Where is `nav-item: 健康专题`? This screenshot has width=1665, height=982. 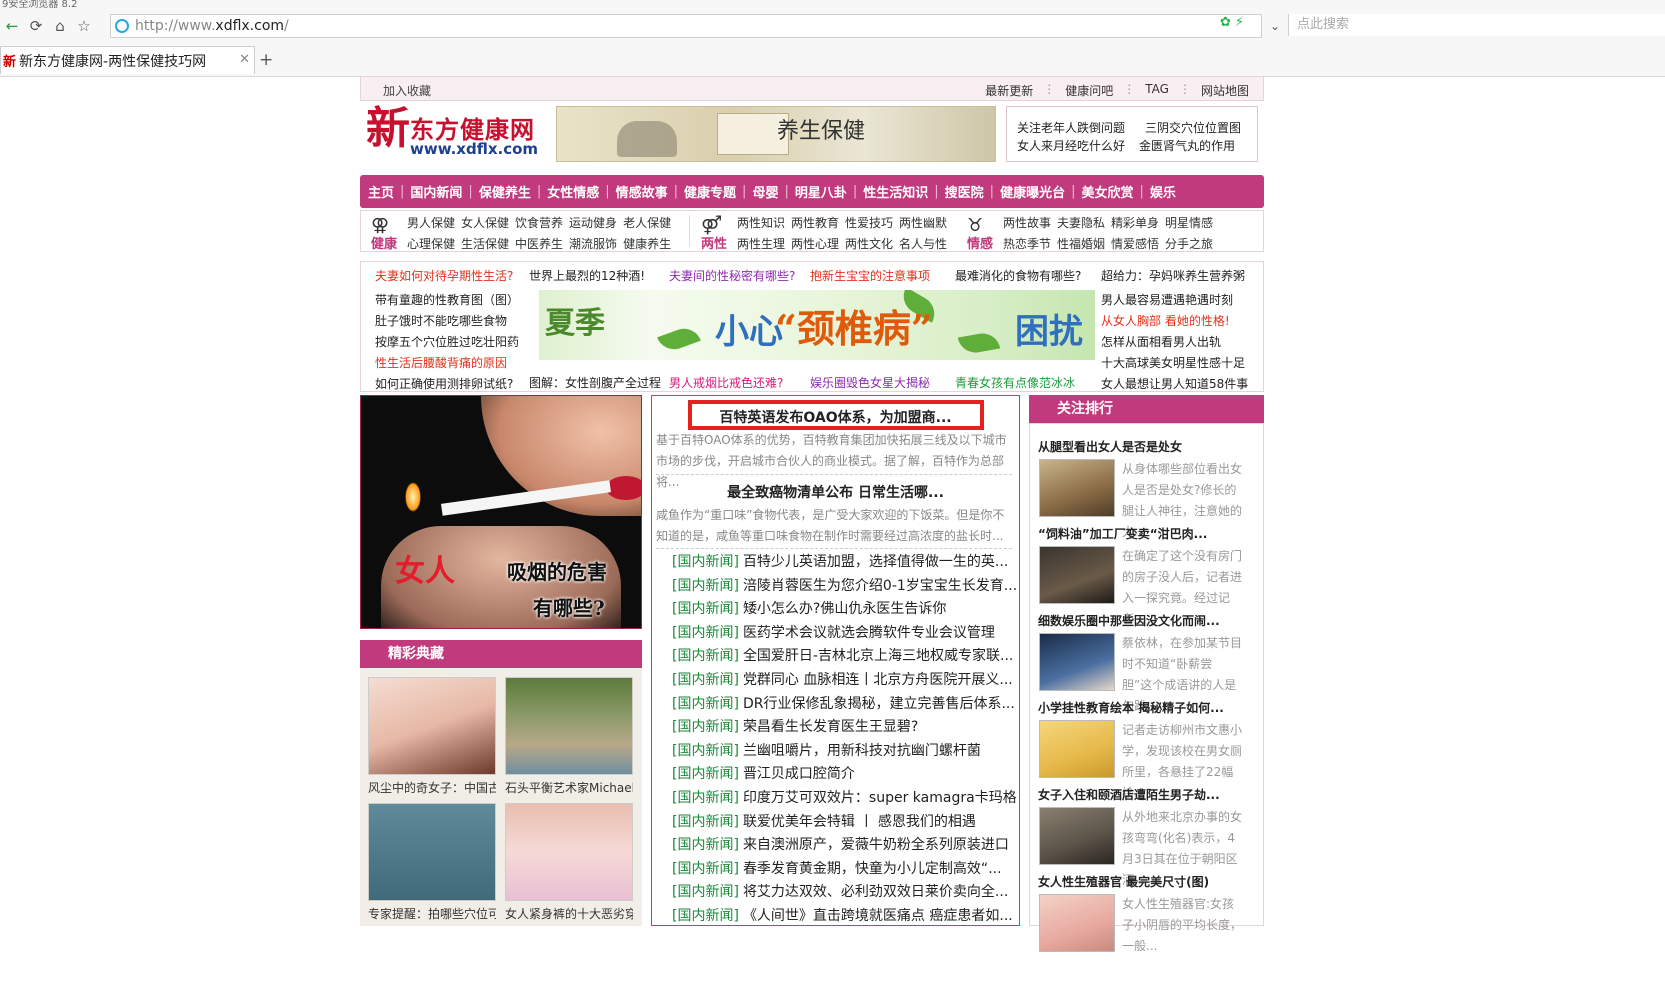 nav-item: 健康专题 is located at coordinates (710, 191).